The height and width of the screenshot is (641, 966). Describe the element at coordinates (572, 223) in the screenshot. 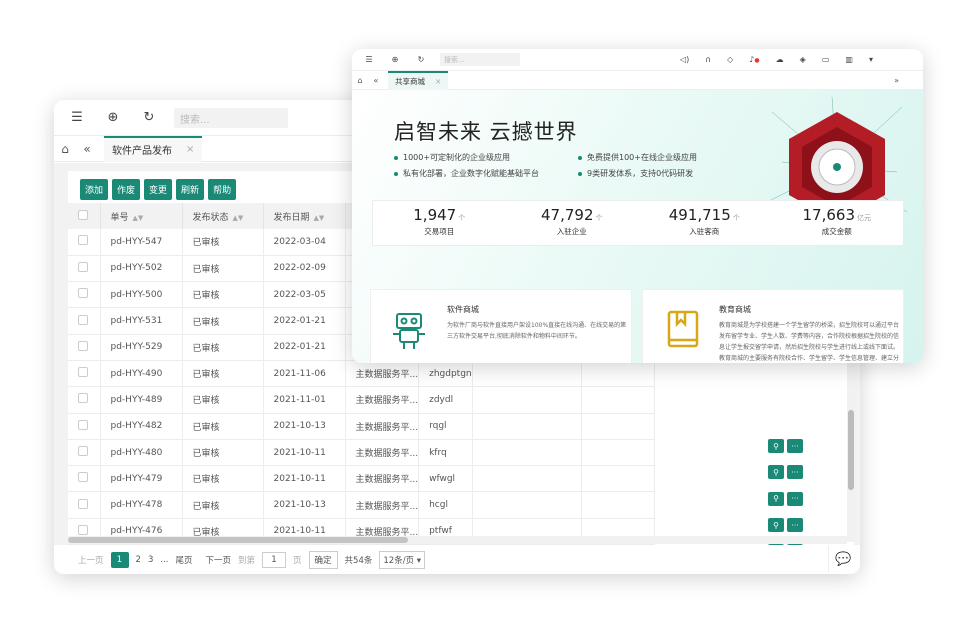

I see `stat-item: 47,792 个 入驻企业` at that location.